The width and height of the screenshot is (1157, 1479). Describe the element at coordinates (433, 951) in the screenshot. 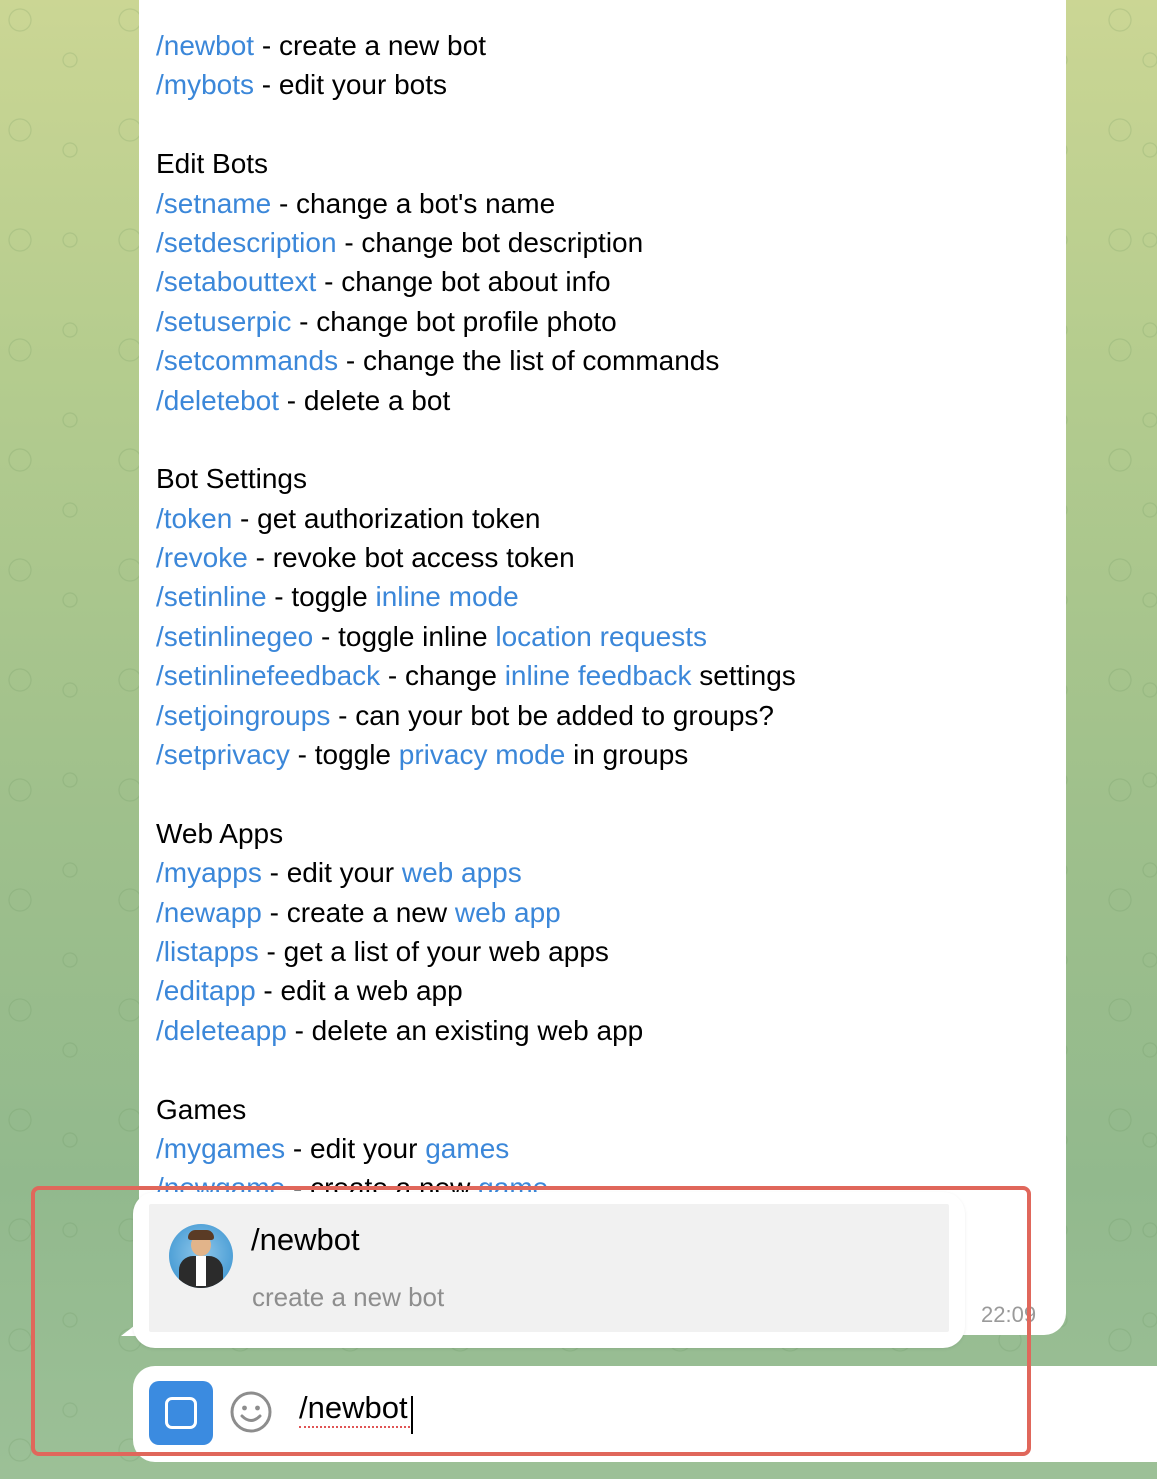

I see `message-fragment: - get a list of your web apps` at that location.